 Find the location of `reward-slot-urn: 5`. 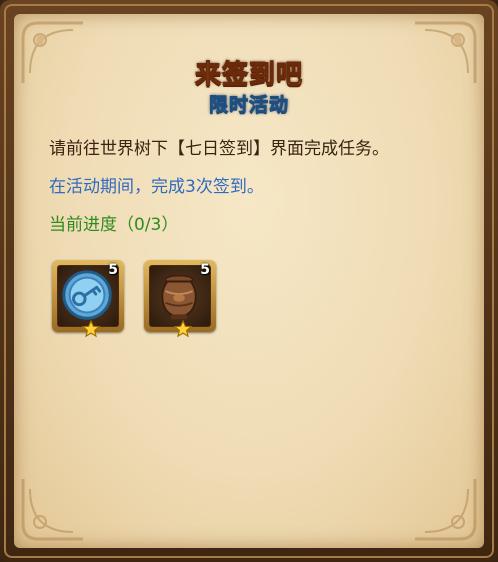

reward-slot-urn: 5 is located at coordinates (180, 299).